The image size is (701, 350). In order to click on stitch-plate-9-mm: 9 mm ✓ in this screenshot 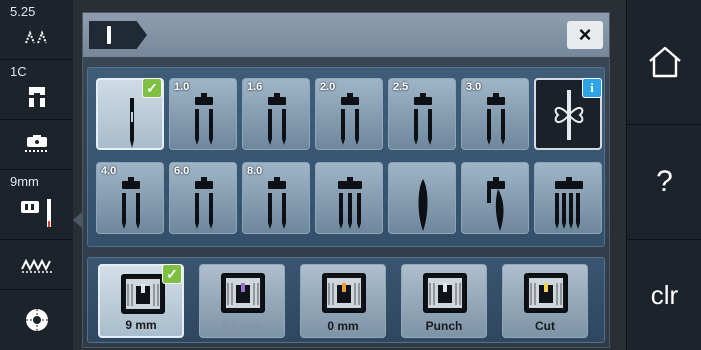, I will do `click(141, 301)`.